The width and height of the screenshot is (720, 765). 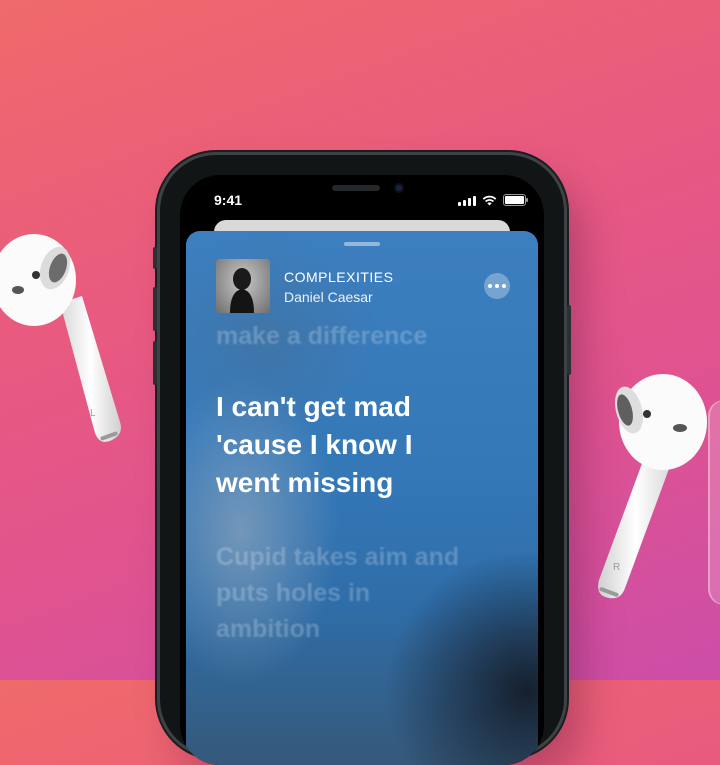 What do you see at coordinates (497, 286) in the screenshot?
I see `more-options-button` at bounding box center [497, 286].